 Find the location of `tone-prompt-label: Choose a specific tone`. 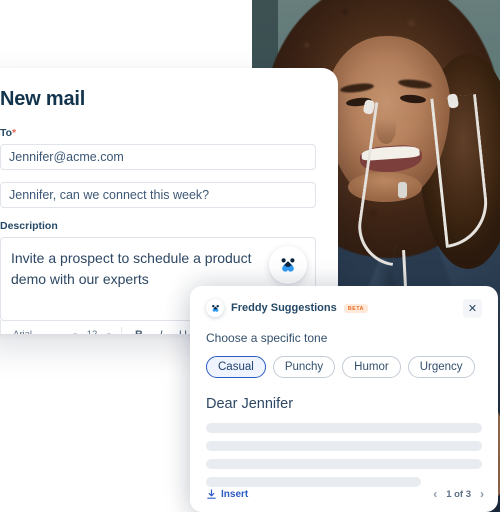

tone-prompt-label: Choose a specific tone is located at coordinates (267, 338).